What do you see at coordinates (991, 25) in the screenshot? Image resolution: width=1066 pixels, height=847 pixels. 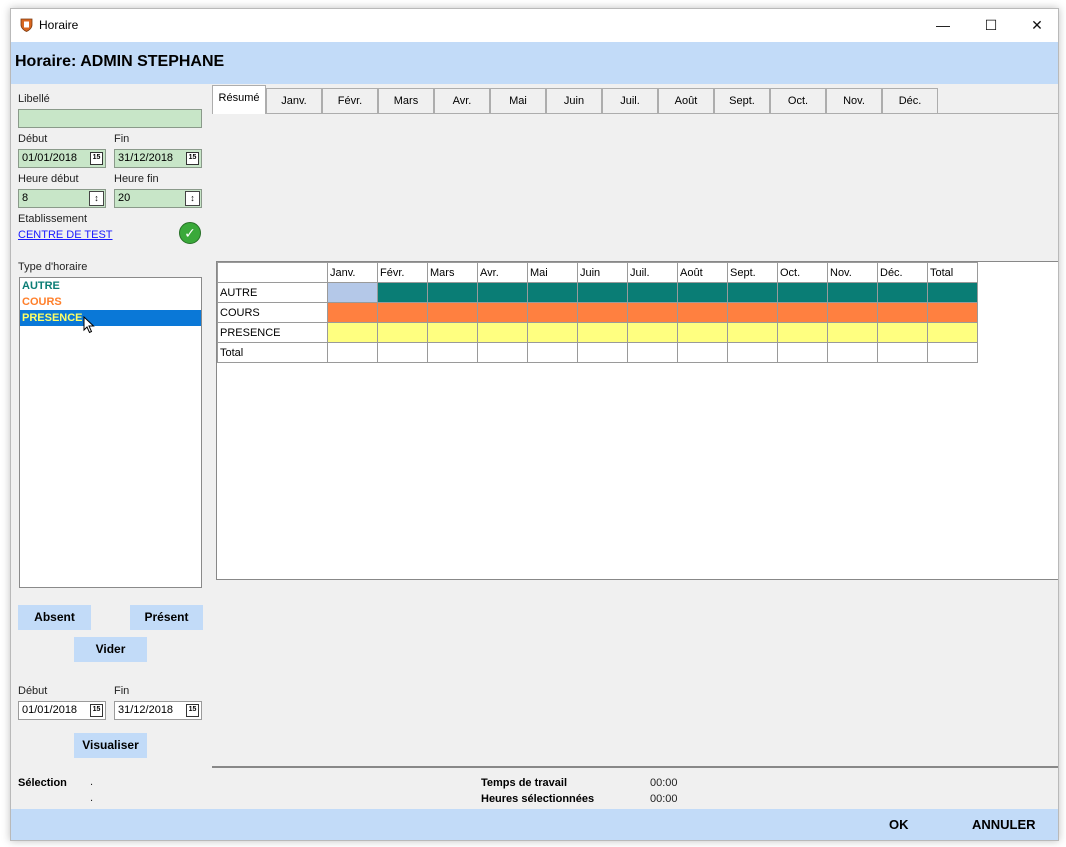 I see `maximize-button: ☐` at bounding box center [991, 25].